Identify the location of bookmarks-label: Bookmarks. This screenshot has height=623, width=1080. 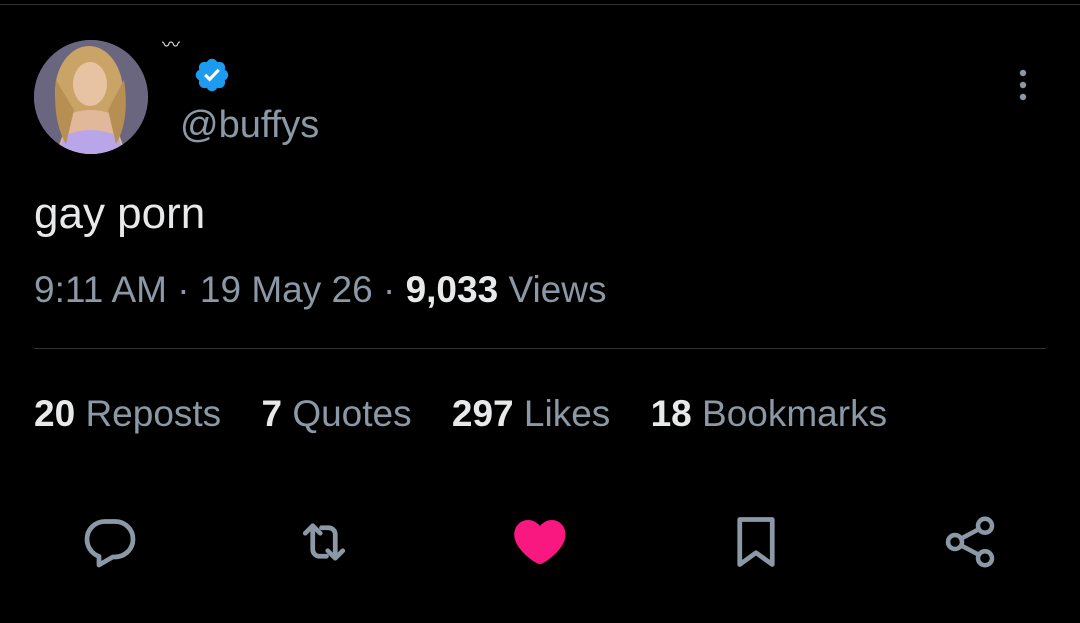
(795, 413).